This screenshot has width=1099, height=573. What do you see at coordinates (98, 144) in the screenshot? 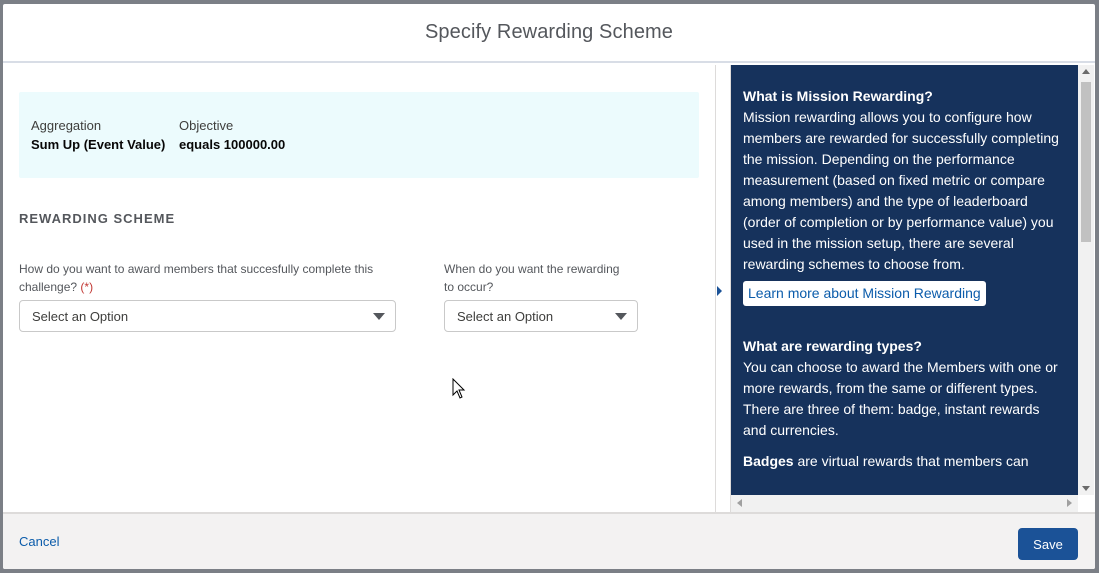
I see `aggregation-value: Sum Up (Event Value)` at bounding box center [98, 144].